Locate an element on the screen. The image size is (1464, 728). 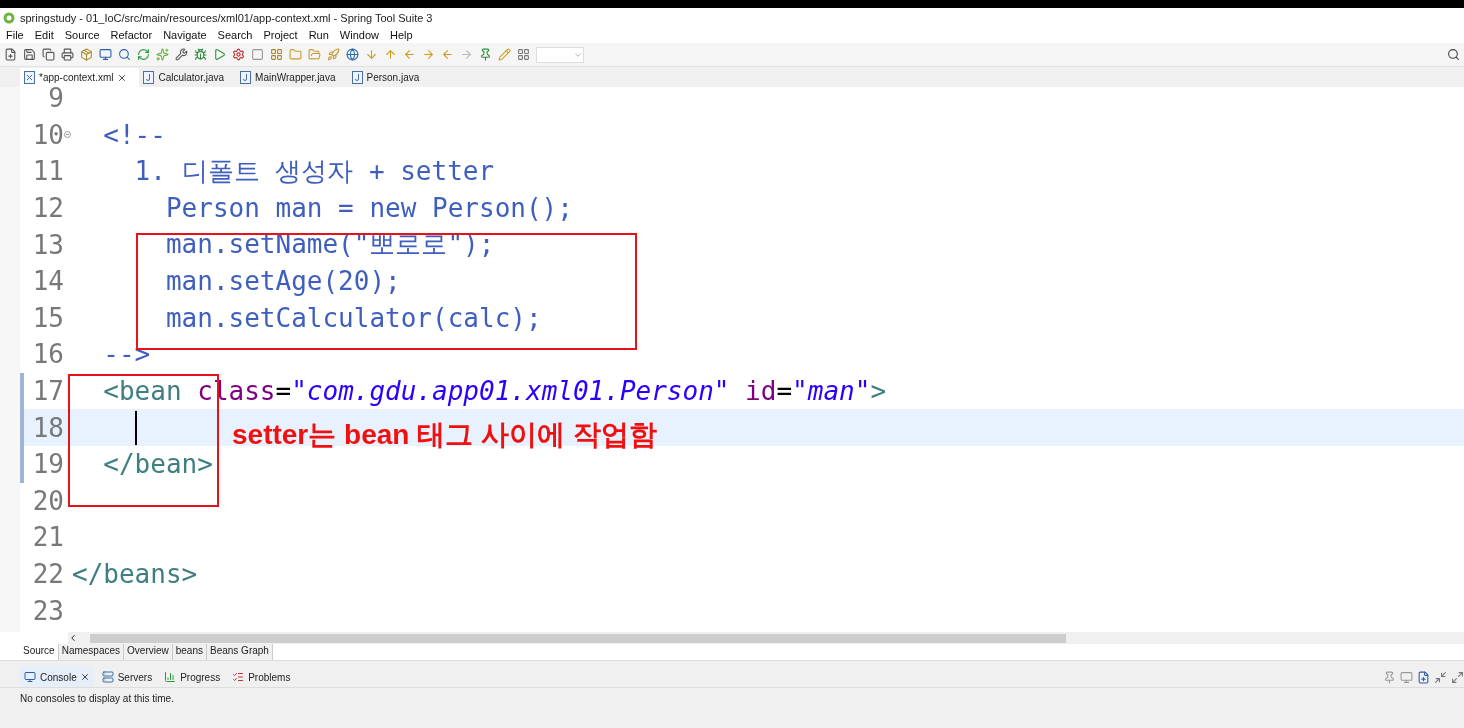
line-number: 12 is located at coordinates (47, 208).